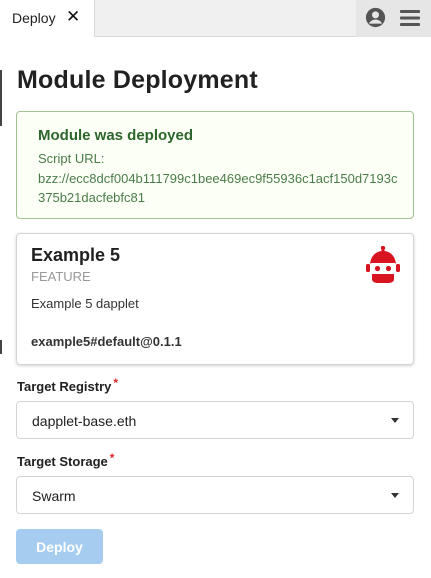 The image size is (431, 578). What do you see at coordinates (383, 264) in the screenshot?
I see `red-robot-icon` at bounding box center [383, 264].